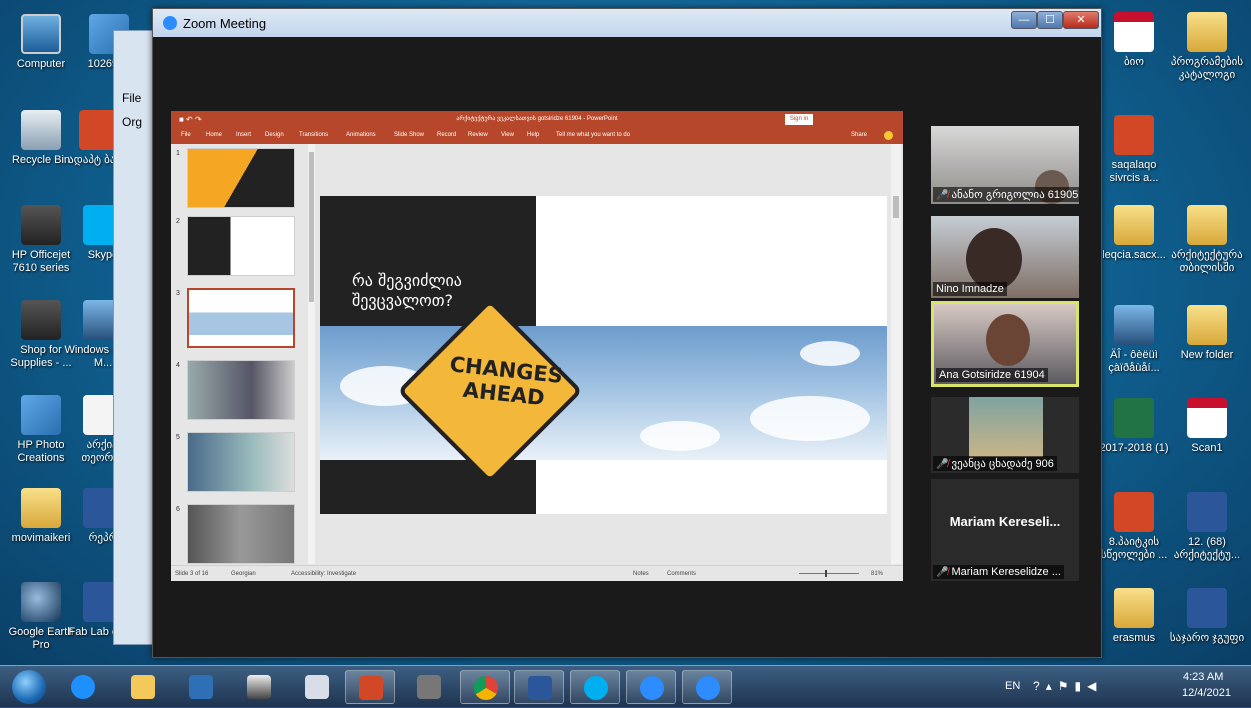  I want to click on flag-icon: ⚑, so click(1066, 686).